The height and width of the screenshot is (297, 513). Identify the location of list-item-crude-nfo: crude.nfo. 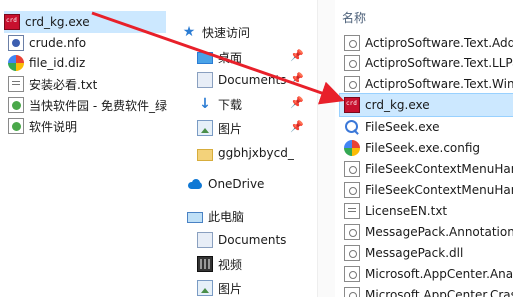
(89, 43).